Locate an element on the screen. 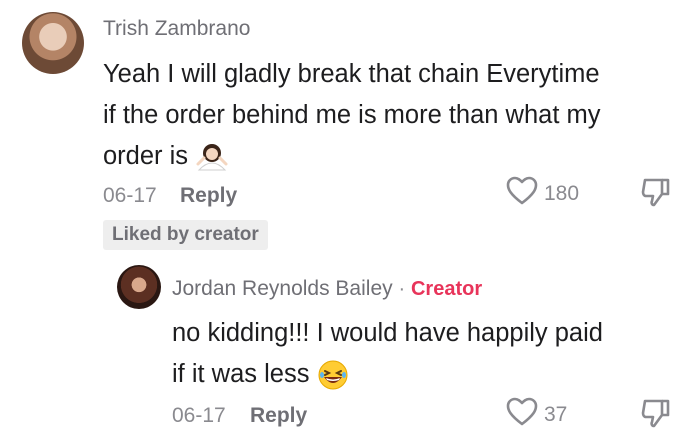 The width and height of the screenshot is (700, 444). comment-reply-button: Reply is located at coordinates (208, 196).